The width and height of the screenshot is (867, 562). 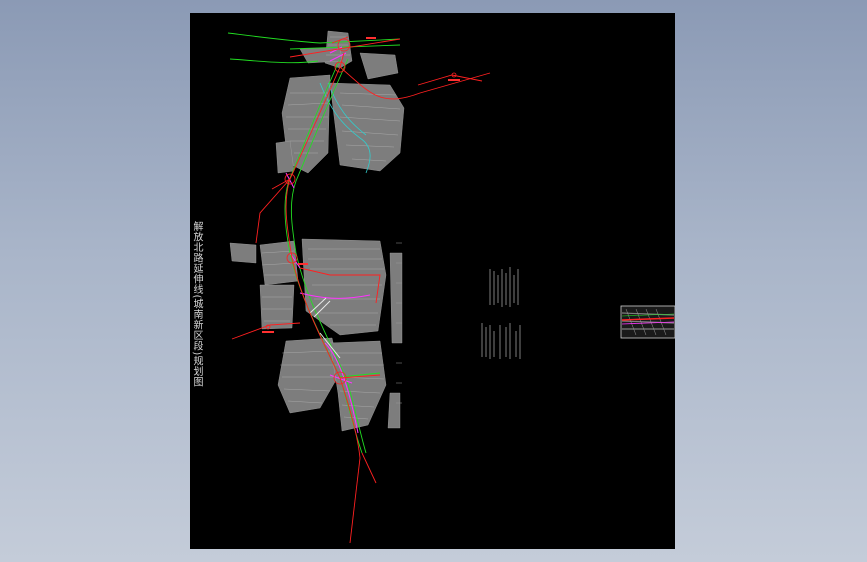 I want to click on notes-block, so click(x=501, y=313).